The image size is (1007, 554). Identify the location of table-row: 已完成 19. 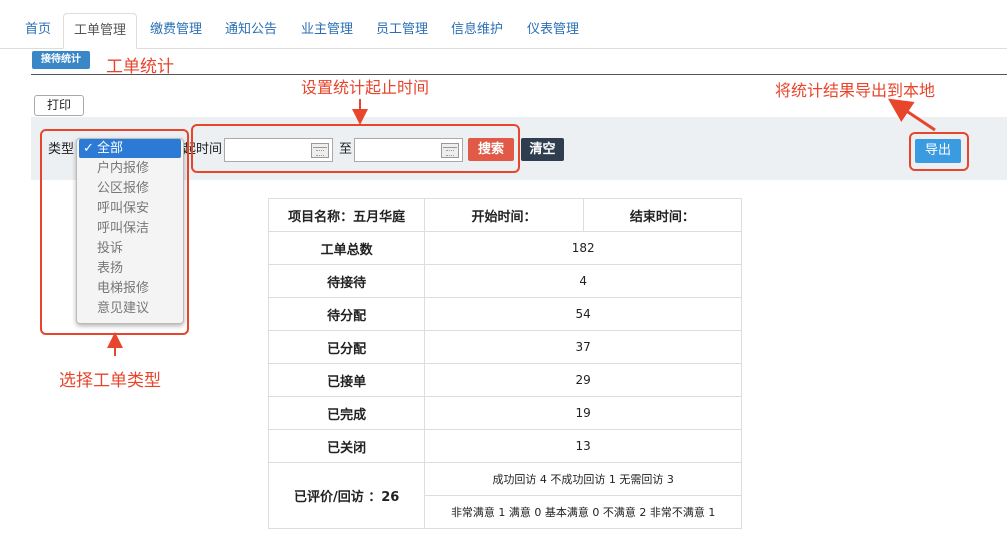
(504, 413).